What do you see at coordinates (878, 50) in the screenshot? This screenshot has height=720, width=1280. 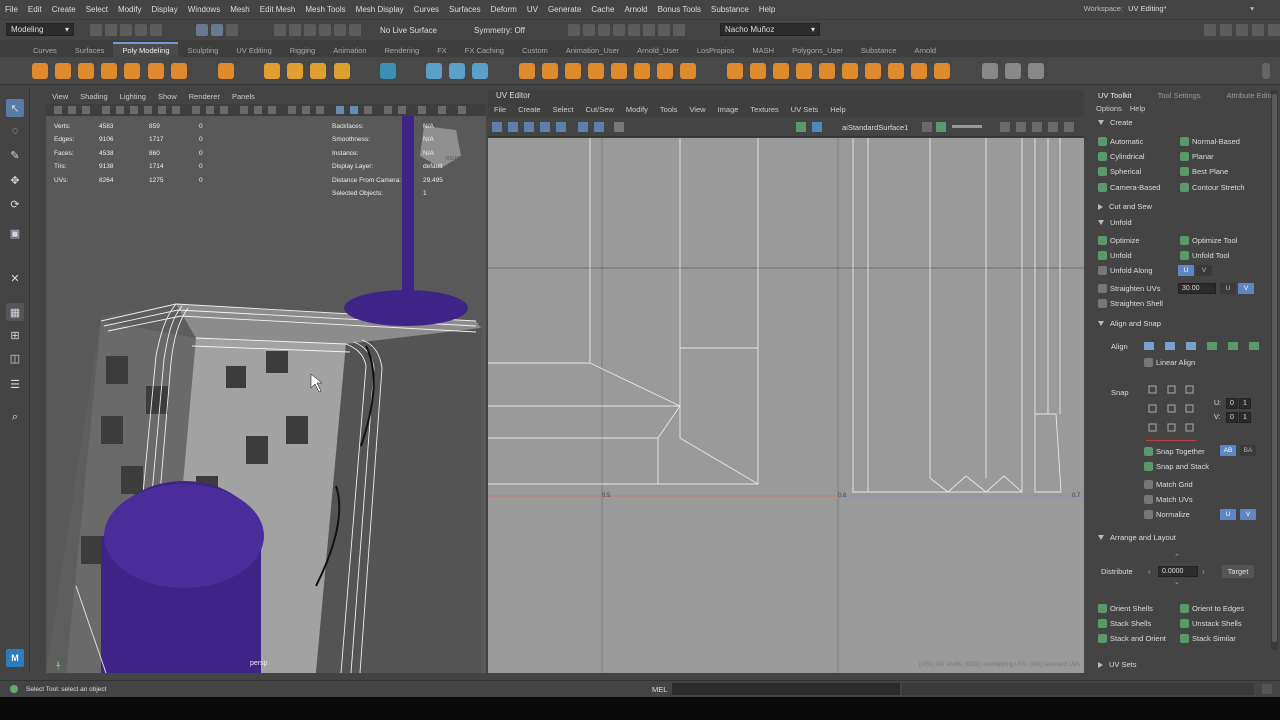 I see `shelf-tab-substance: Substance` at bounding box center [878, 50].